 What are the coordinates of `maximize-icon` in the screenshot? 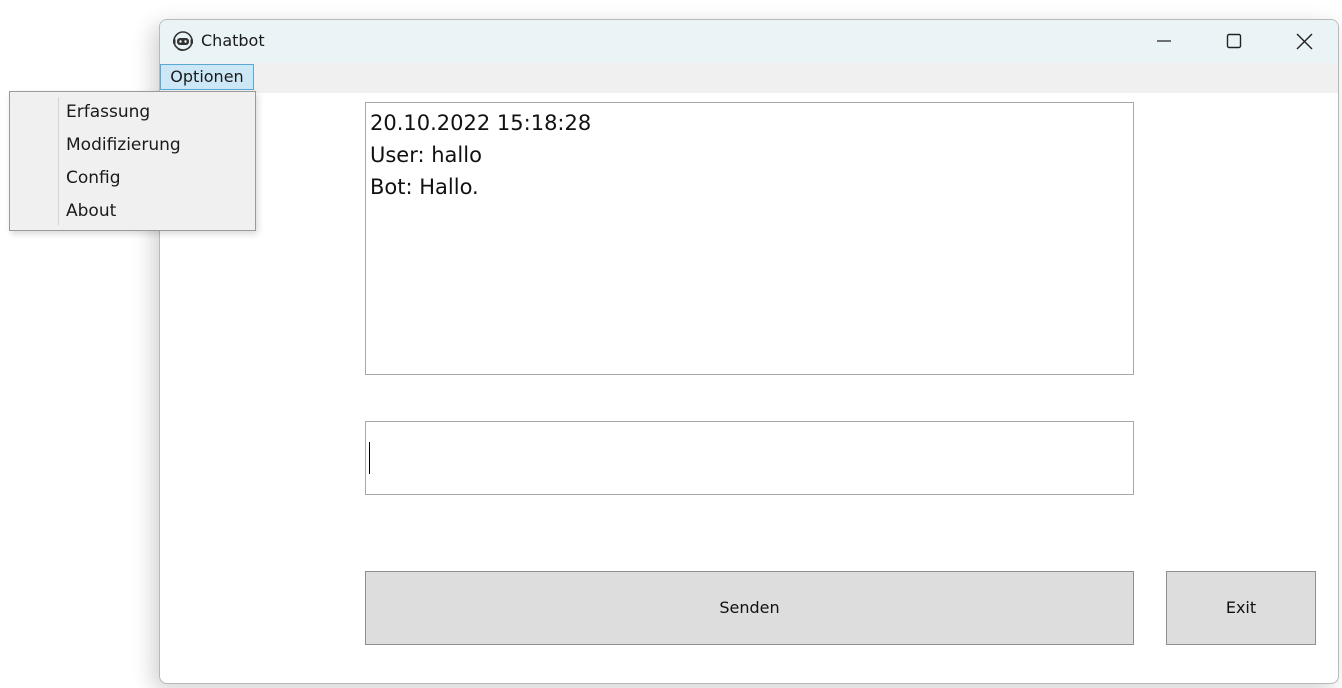 It's located at (1234, 41).